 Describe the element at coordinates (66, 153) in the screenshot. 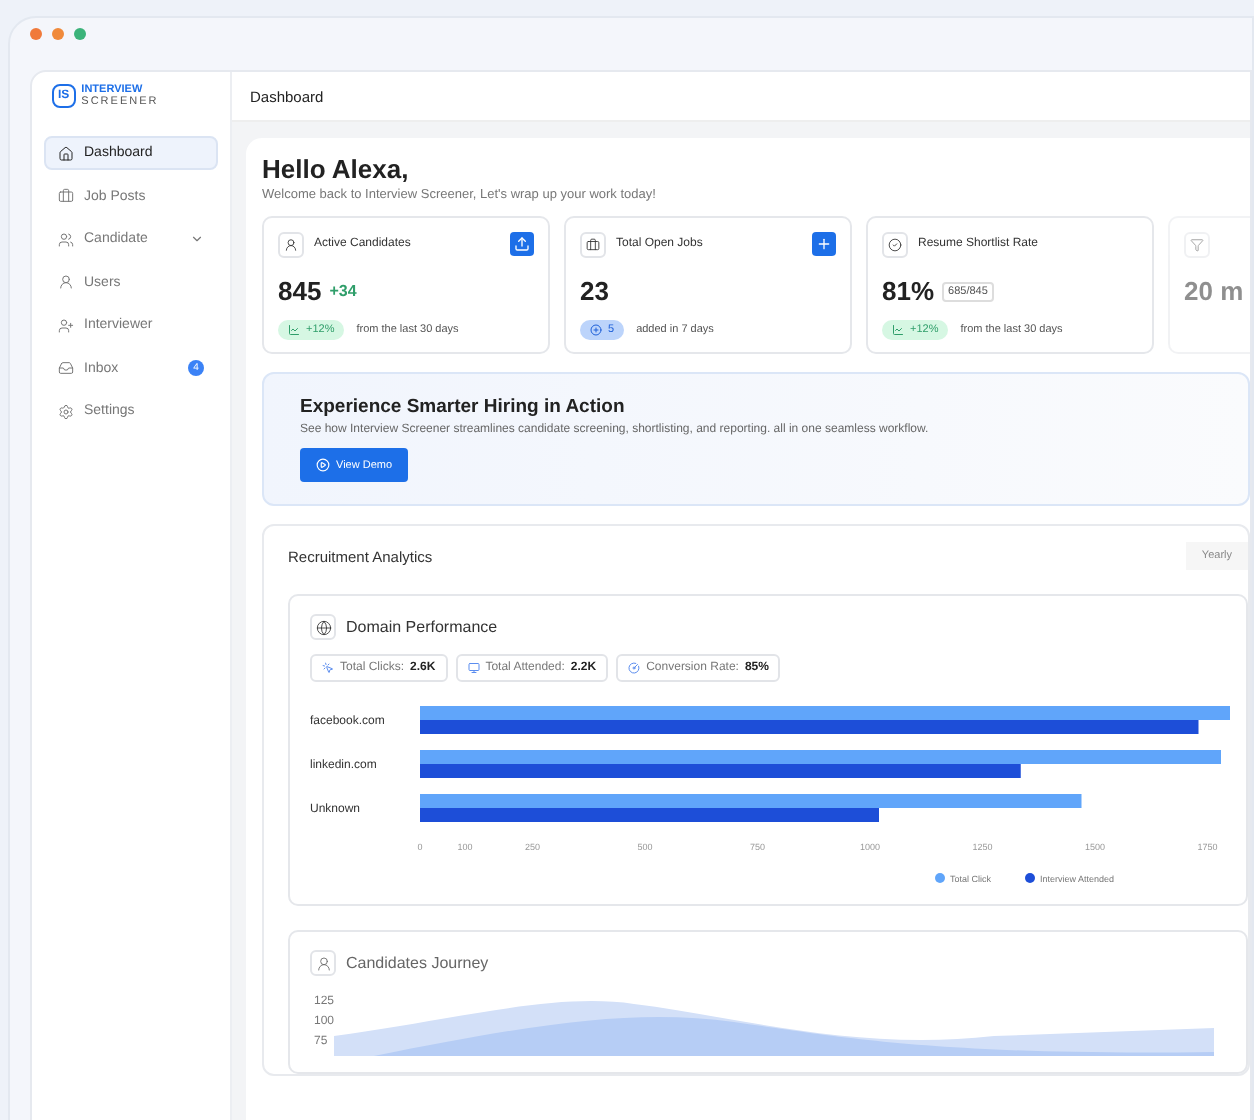

I see `home-icon` at that location.